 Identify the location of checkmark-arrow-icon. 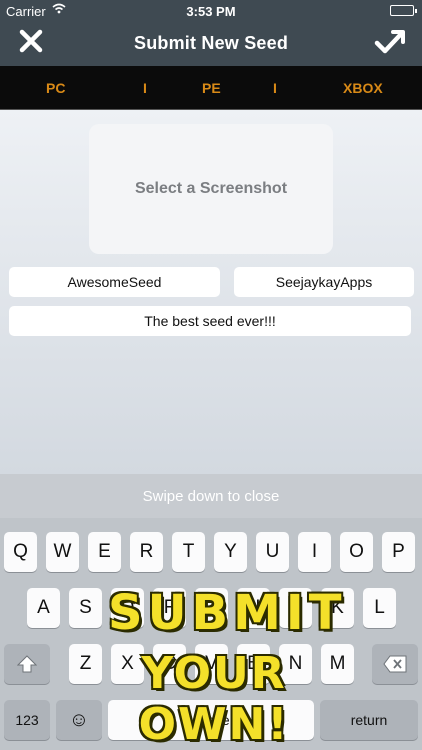
(389, 42).